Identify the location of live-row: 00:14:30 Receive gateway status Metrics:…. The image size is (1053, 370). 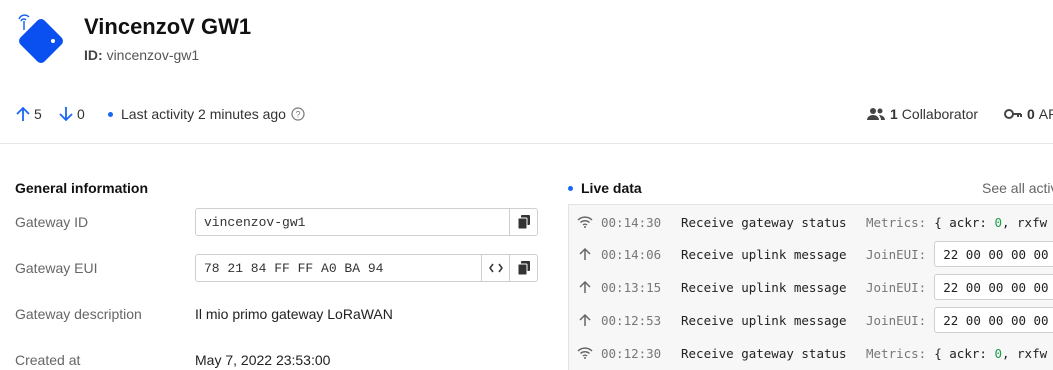
(811, 222).